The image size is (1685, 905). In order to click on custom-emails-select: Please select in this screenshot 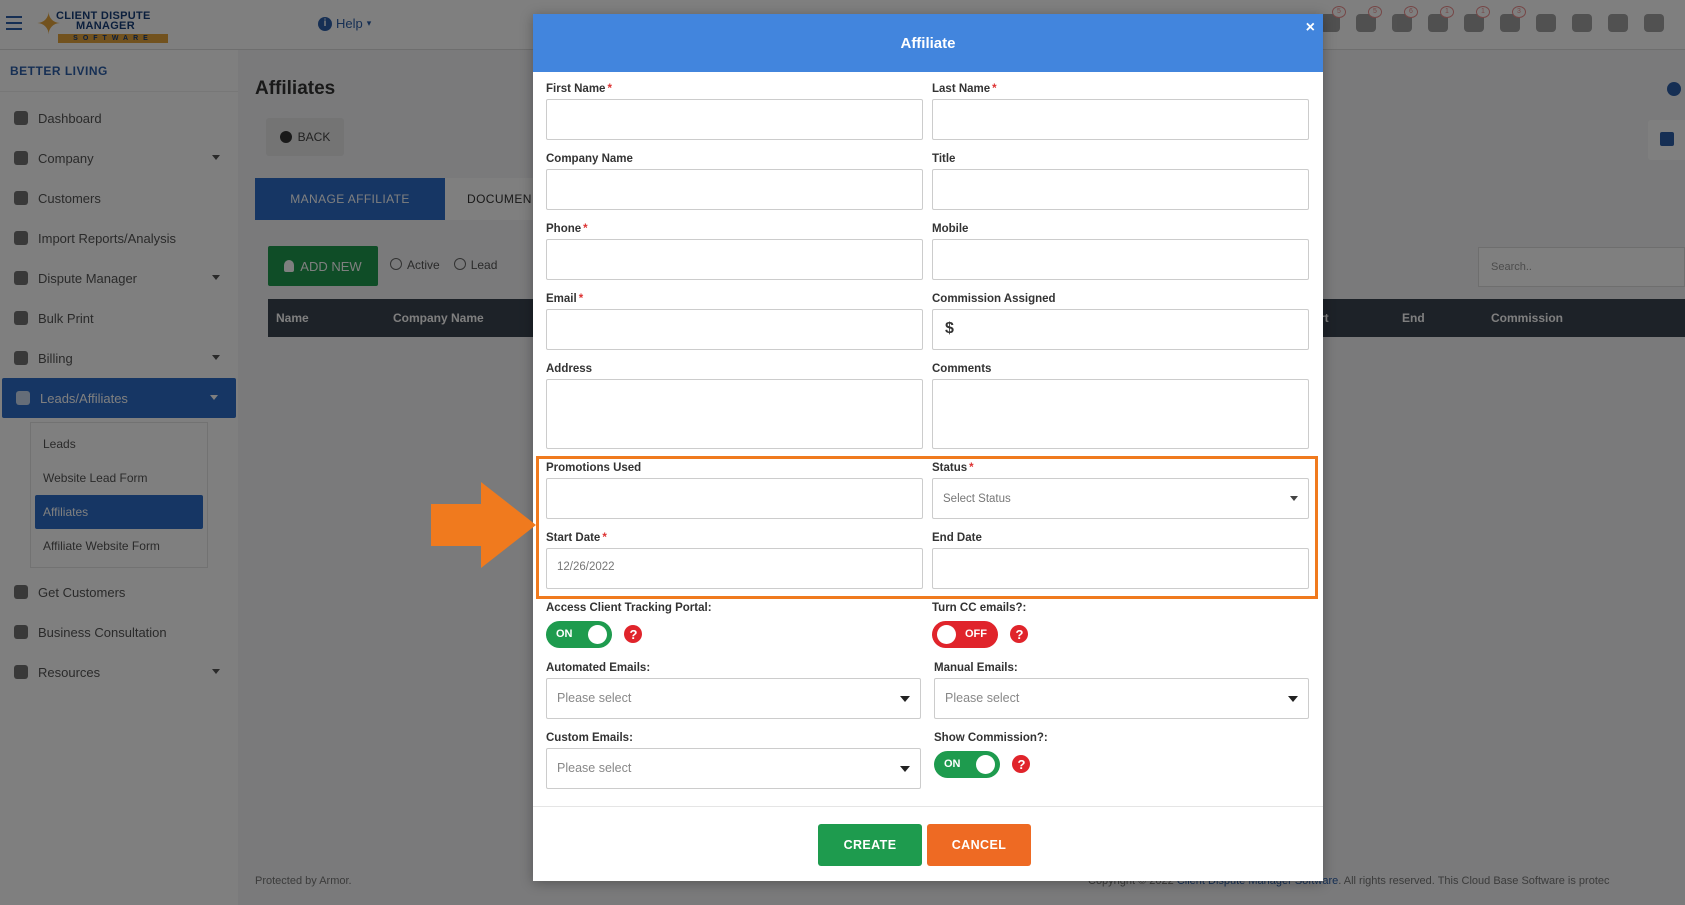, I will do `click(733, 768)`.